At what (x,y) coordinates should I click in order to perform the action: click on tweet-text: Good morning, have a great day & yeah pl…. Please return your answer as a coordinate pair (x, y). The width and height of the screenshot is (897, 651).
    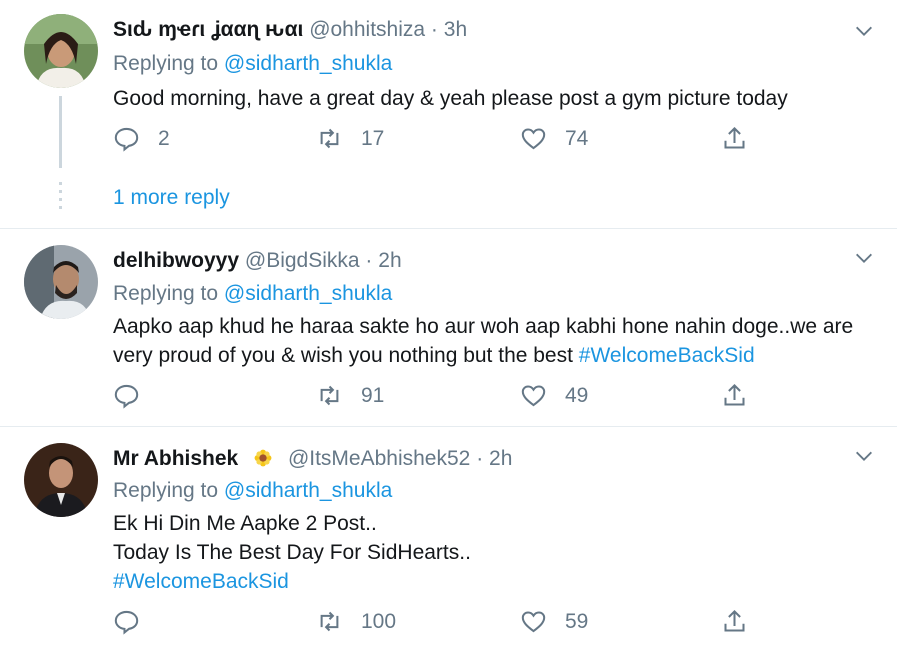
    Looking at the image, I should click on (450, 98).